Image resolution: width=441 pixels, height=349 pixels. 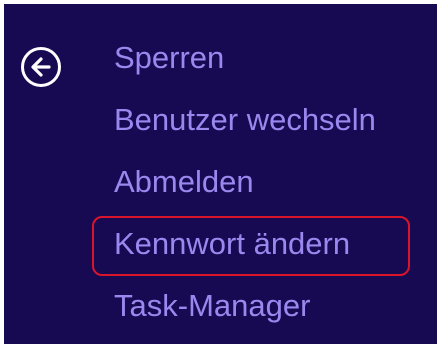 I want to click on menu-item-switch-user: Benutzer wechseln, so click(x=245, y=130).